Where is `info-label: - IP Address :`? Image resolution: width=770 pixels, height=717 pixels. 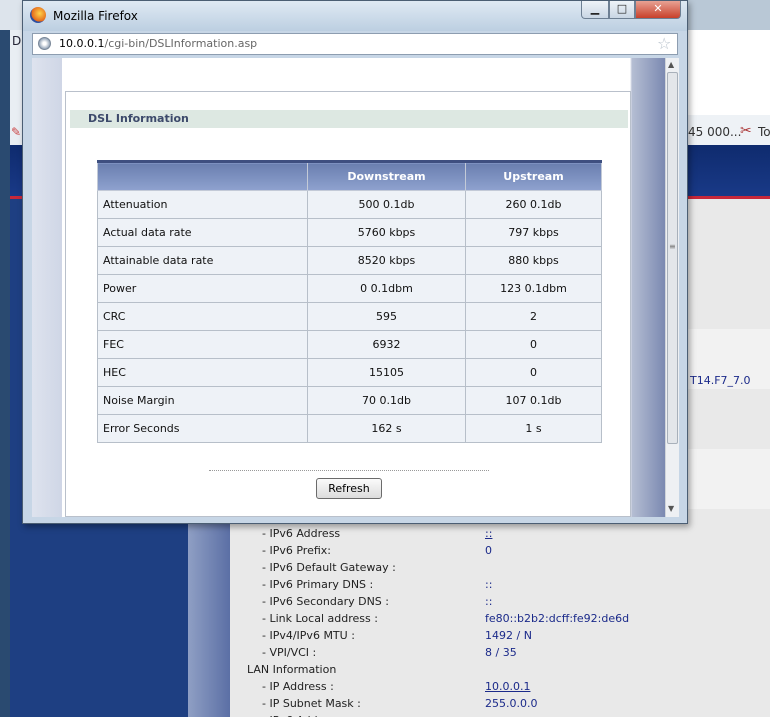 info-label: - IP Address : is located at coordinates (298, 686).